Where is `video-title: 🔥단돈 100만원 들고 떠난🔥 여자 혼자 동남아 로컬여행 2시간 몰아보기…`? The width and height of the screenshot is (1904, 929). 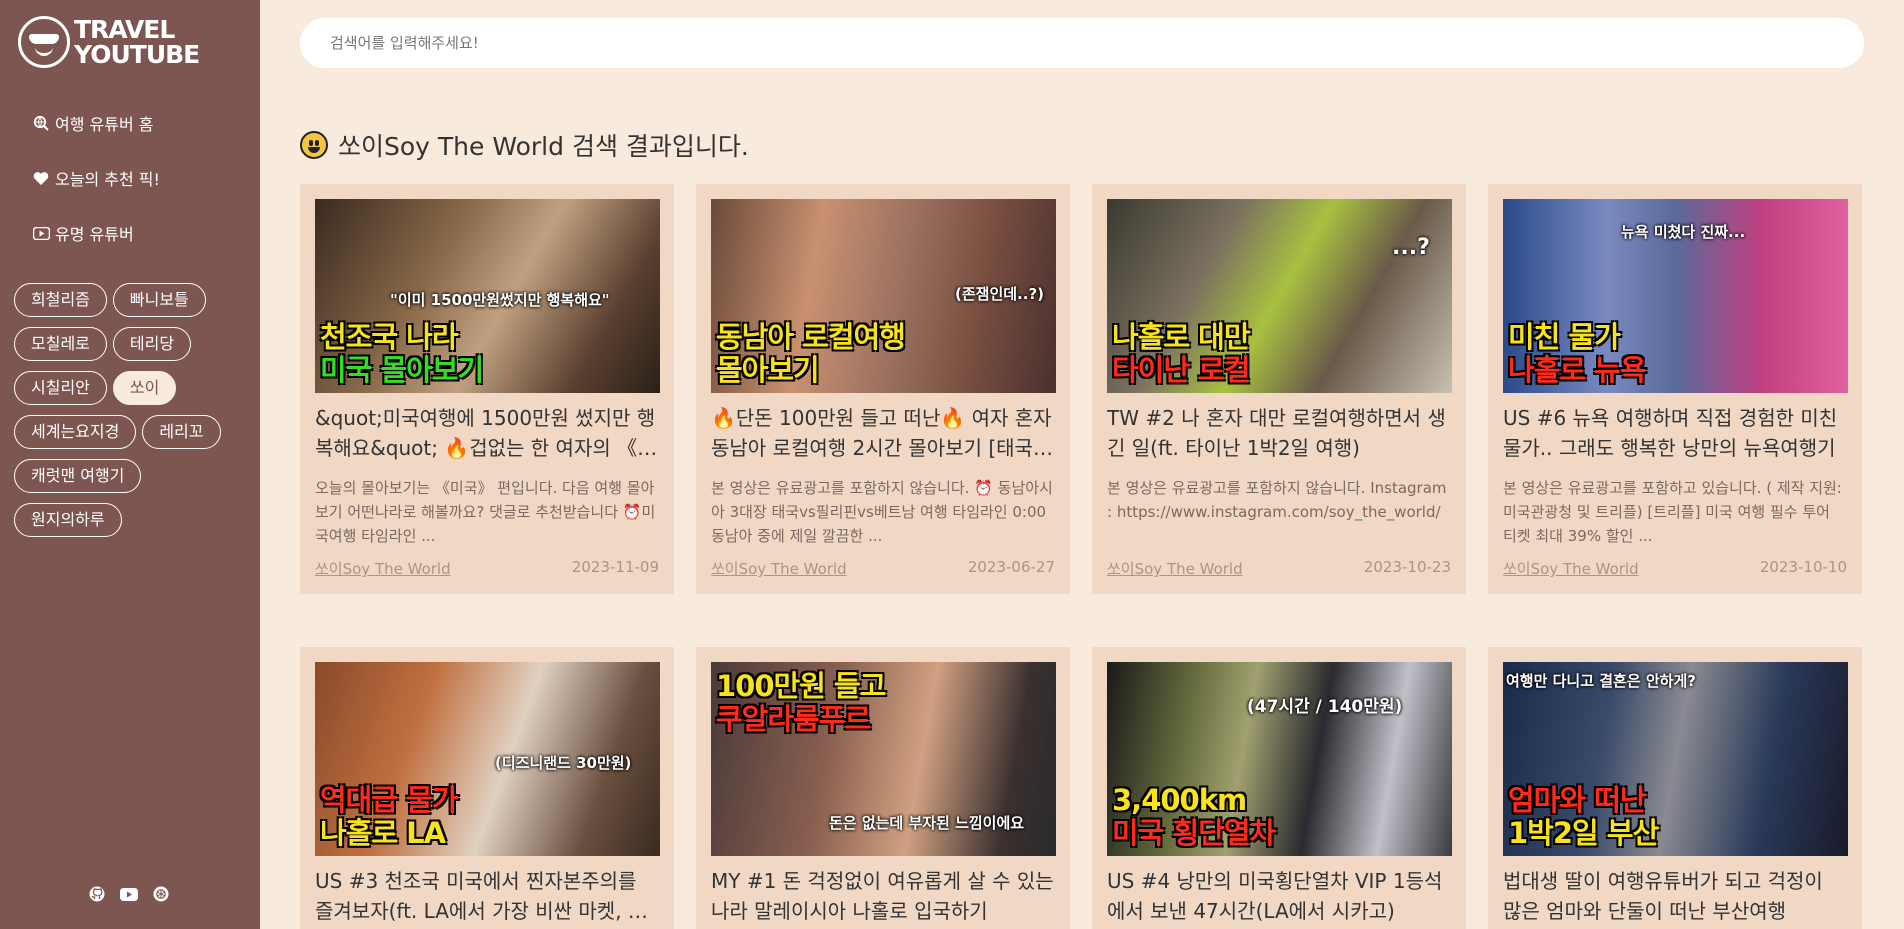 video-title: 🔥단돈 100만원 들고 떠난🔥 여자 혼자 동남아 로컬여행 2시간 몰아보기… is located at coordinates (883, 433).